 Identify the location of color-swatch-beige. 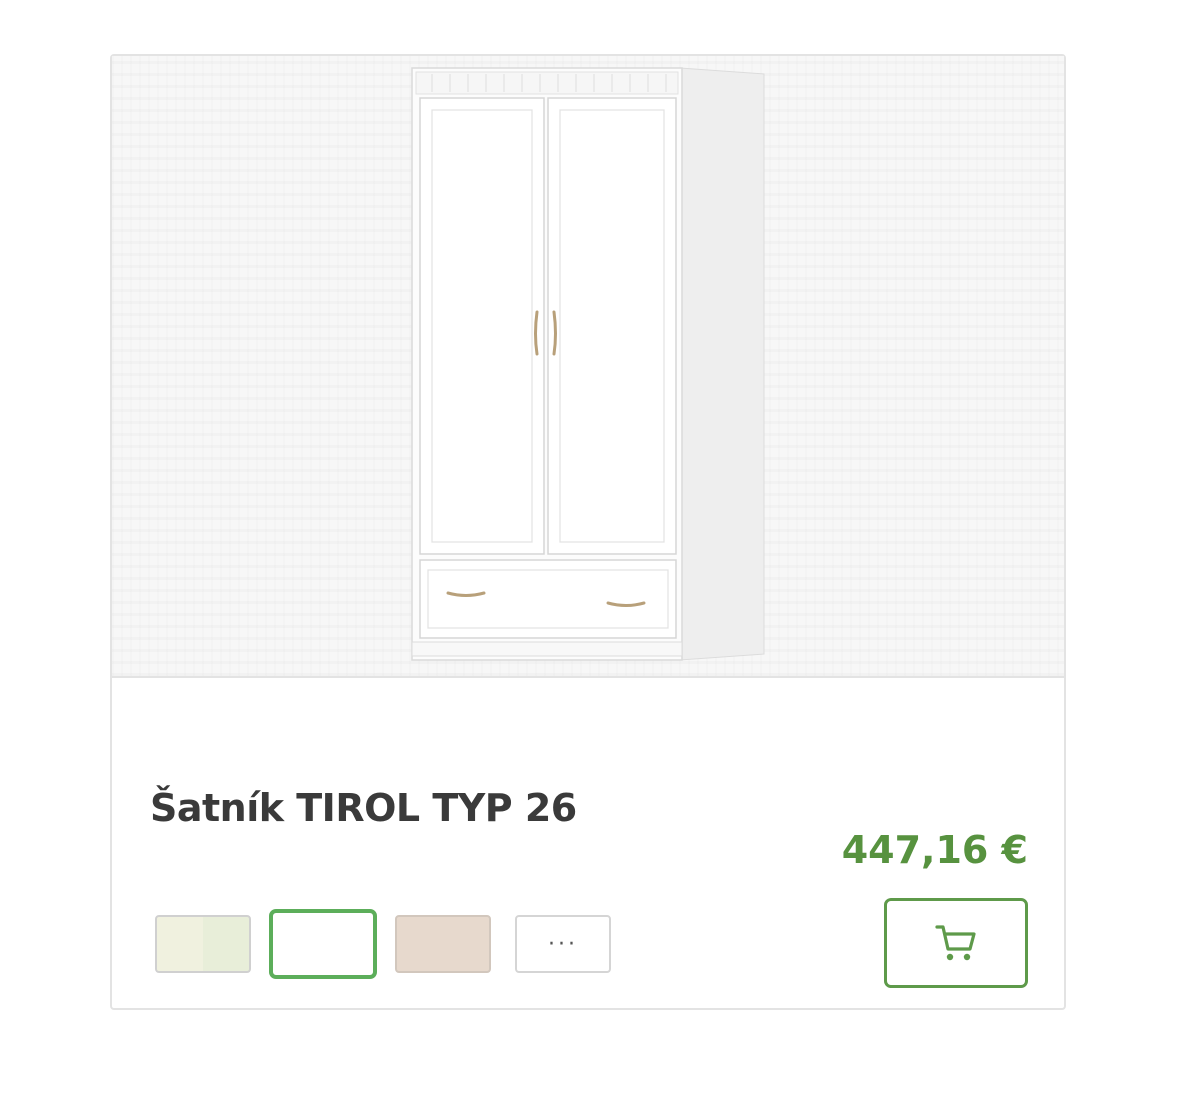
(443, 944).